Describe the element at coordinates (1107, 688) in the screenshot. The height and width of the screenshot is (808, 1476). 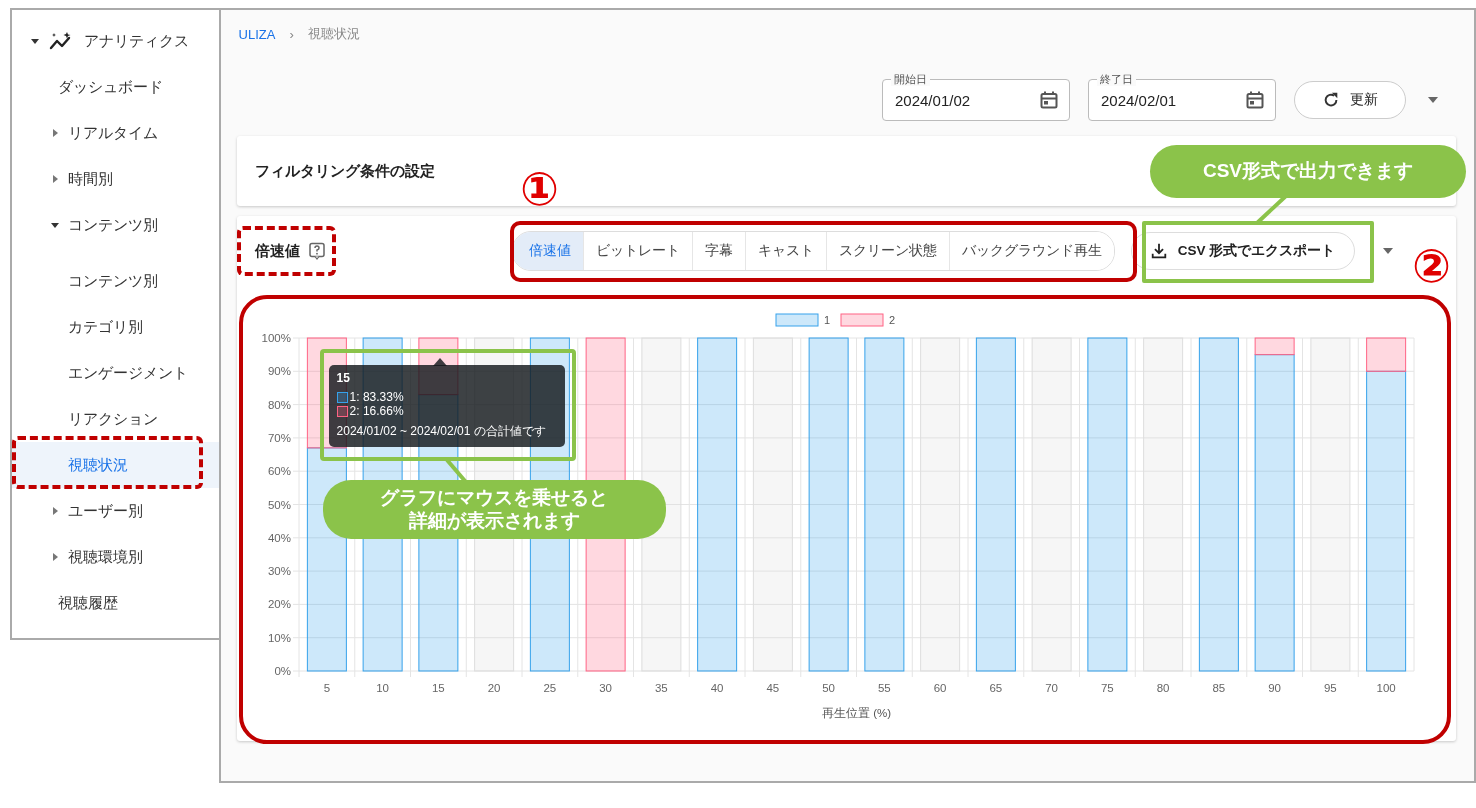
I see `x-tick-label: 75` at that location.